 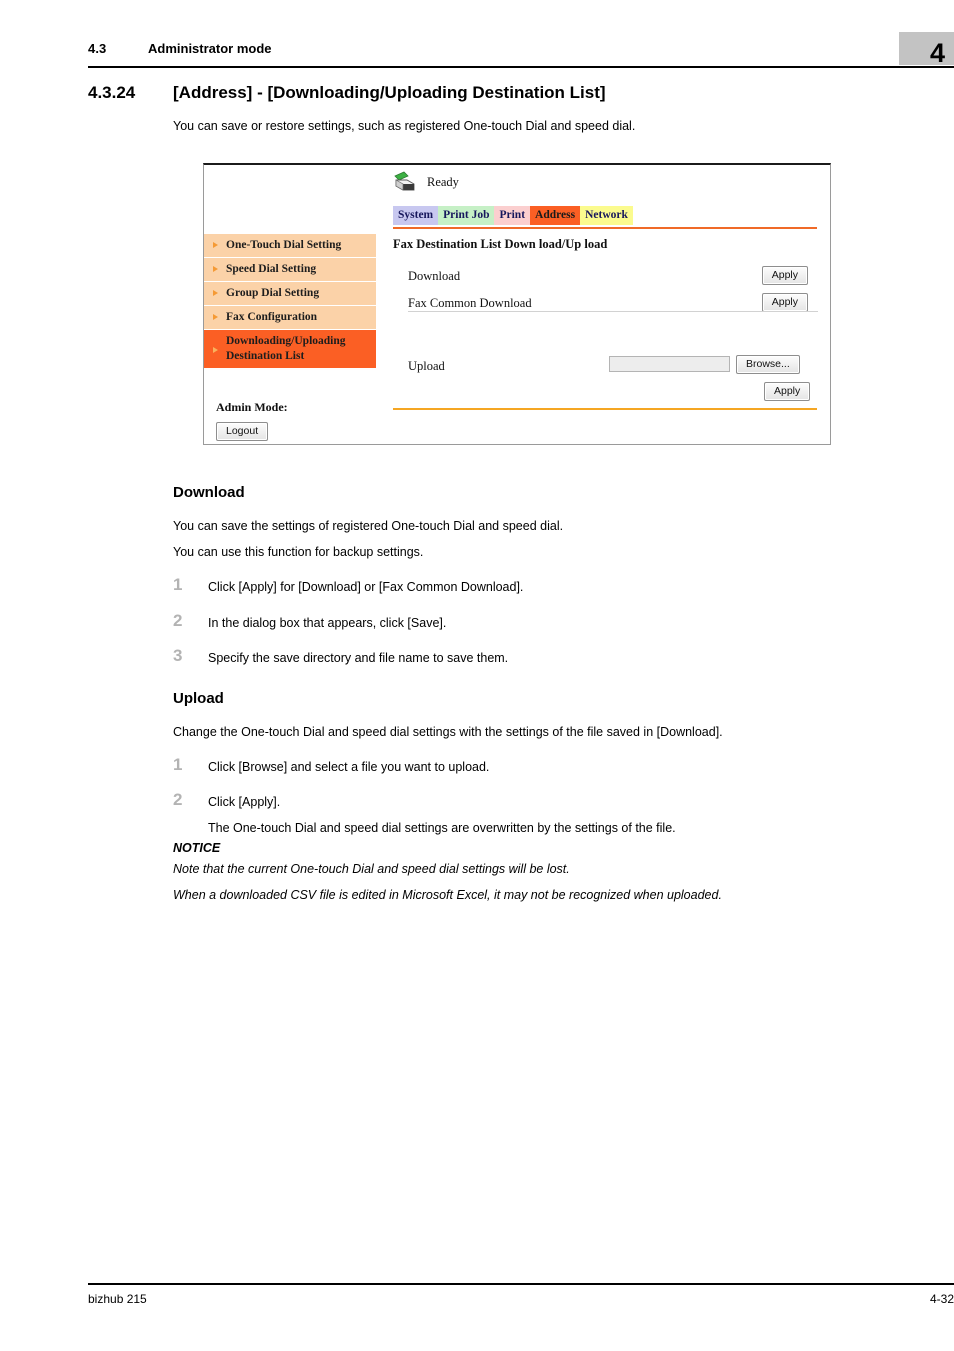 I want to click on footer-product: bizhub 215, so click(x=117, y=1299).